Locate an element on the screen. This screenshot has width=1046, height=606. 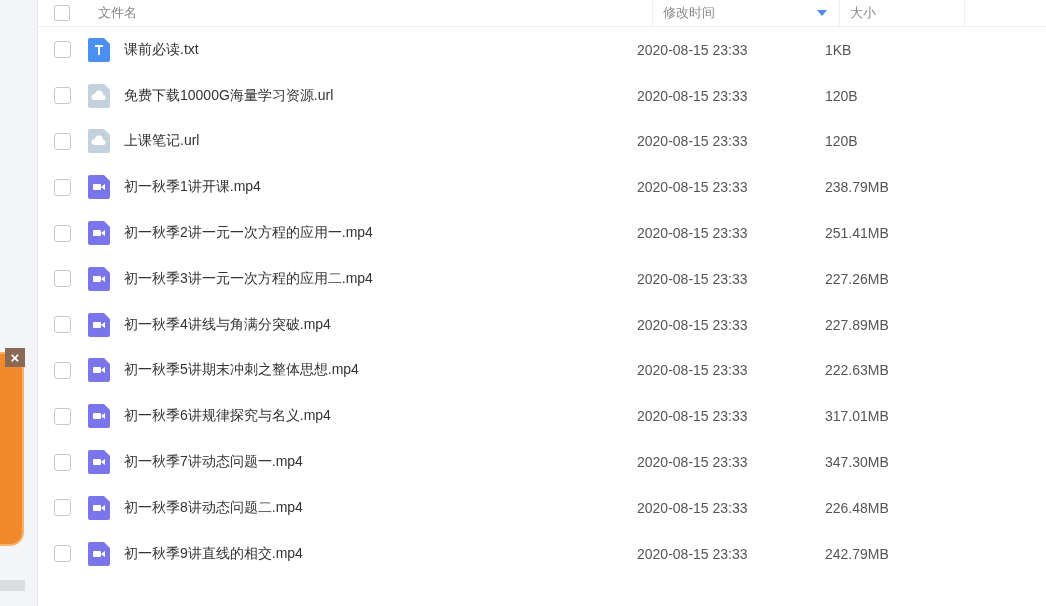
column-header: 大小 is located at coordinates (902, 13).